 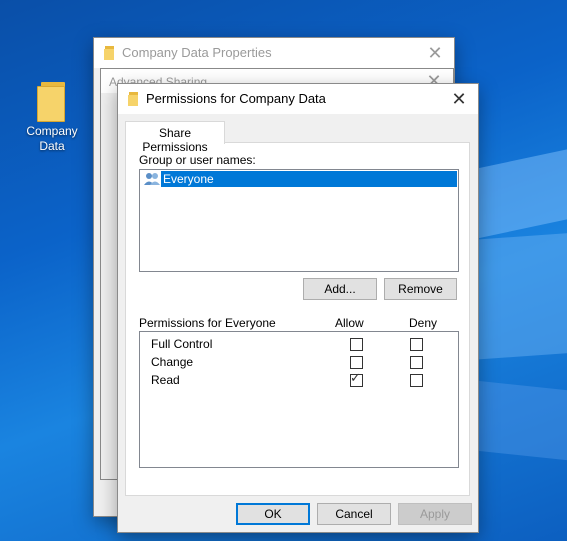 I want to click on group-label: Group or user names:, so click(x=197, y=160).